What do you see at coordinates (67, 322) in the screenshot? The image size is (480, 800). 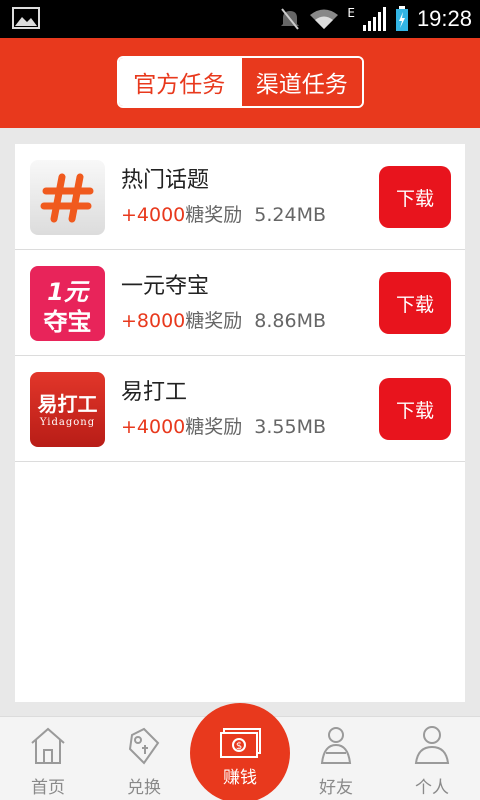 I see `logo-text-line2: 夺宝` at bounding box center [67, 322].